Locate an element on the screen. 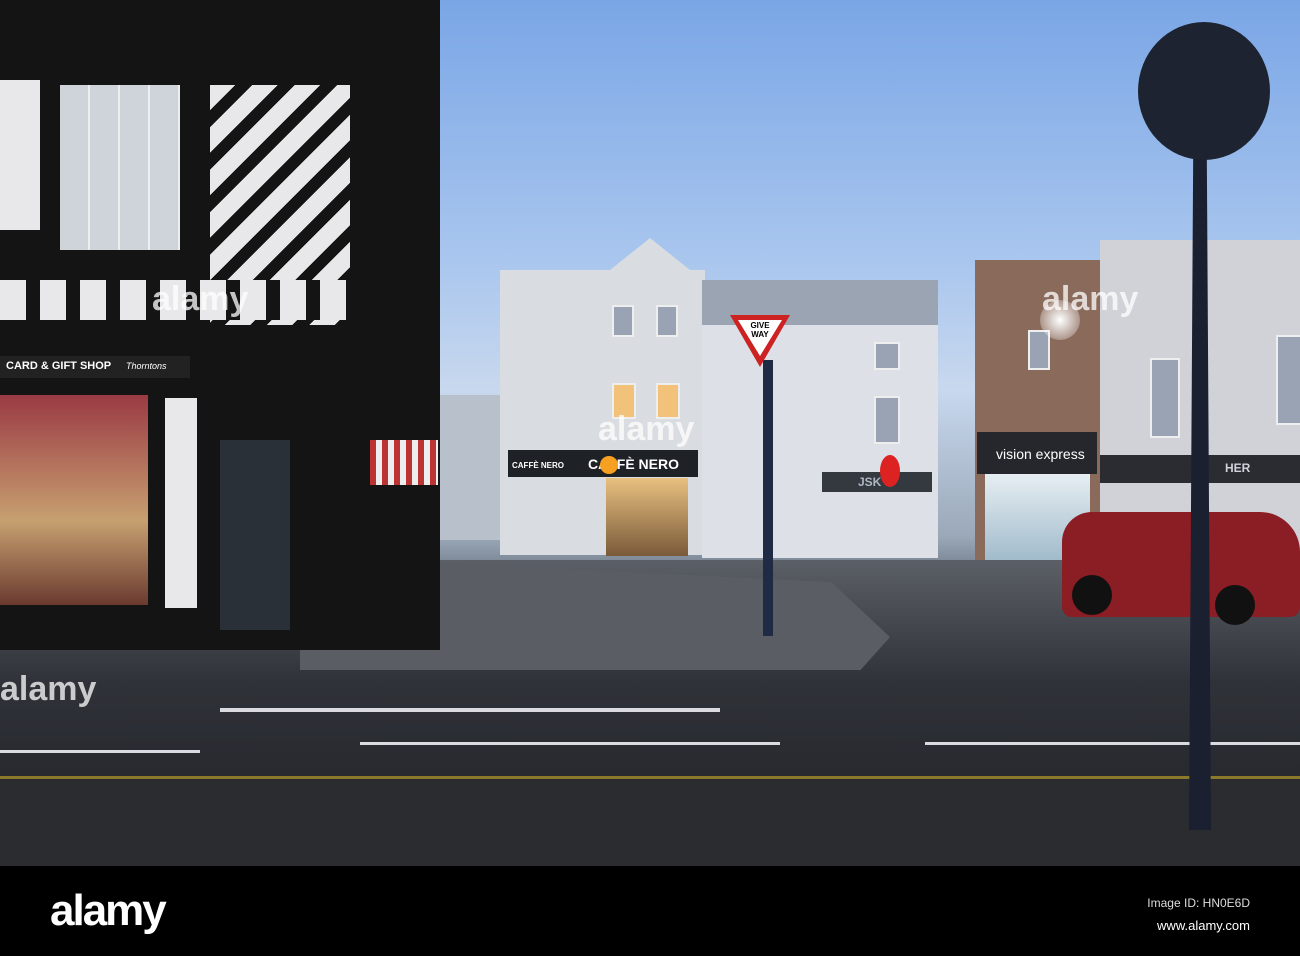 The height and width of the screenshot is (956, 1300). building-middle is located at coordinates (820, 429).